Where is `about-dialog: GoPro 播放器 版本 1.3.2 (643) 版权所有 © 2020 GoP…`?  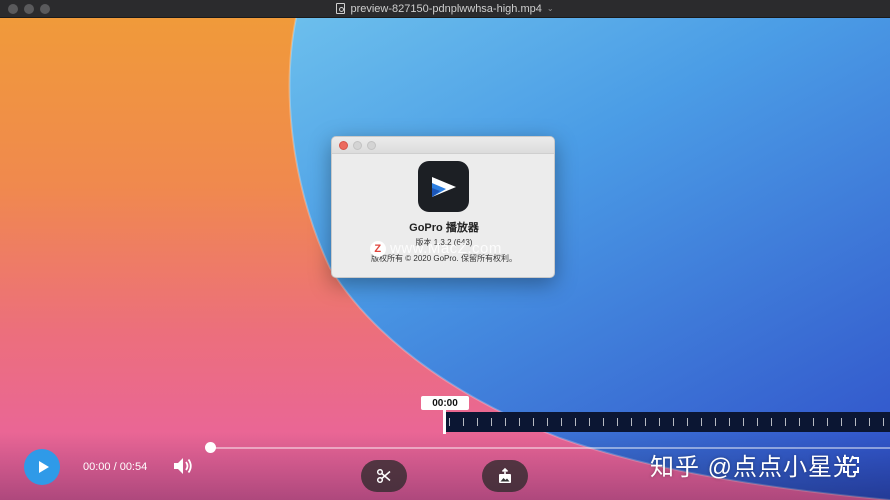
about-dialog: GoPro 播放器 版本 1.3.2 (643) 版权所有 © 2020 GoP… is located at coordinates (443, 207).